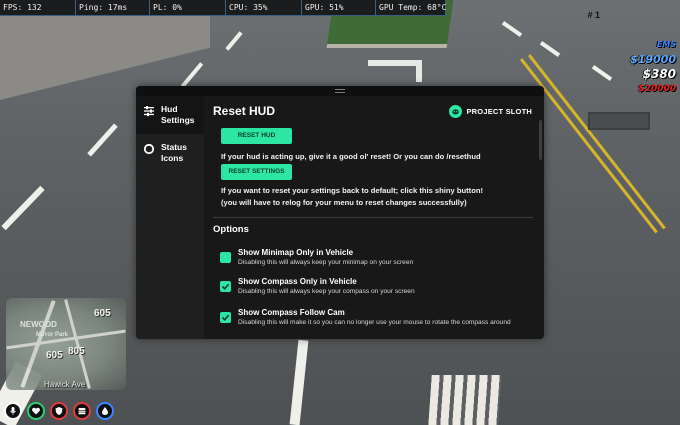 Image resolution: width=680 pixels, height=425 pixels. Describe the element at coordinates (82, 411) in the screenshot. I see `hunger-icon` at that location.